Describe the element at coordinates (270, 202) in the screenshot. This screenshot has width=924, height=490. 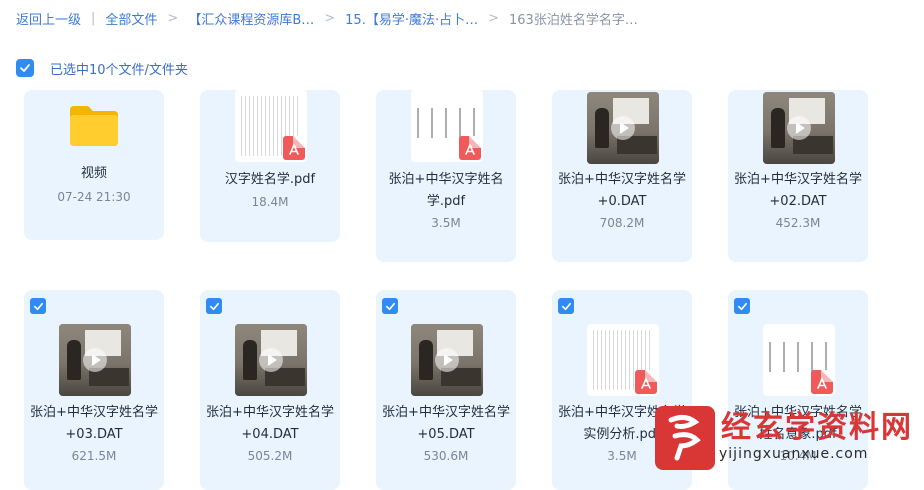
I see `file-size: 18.4M` at that location.